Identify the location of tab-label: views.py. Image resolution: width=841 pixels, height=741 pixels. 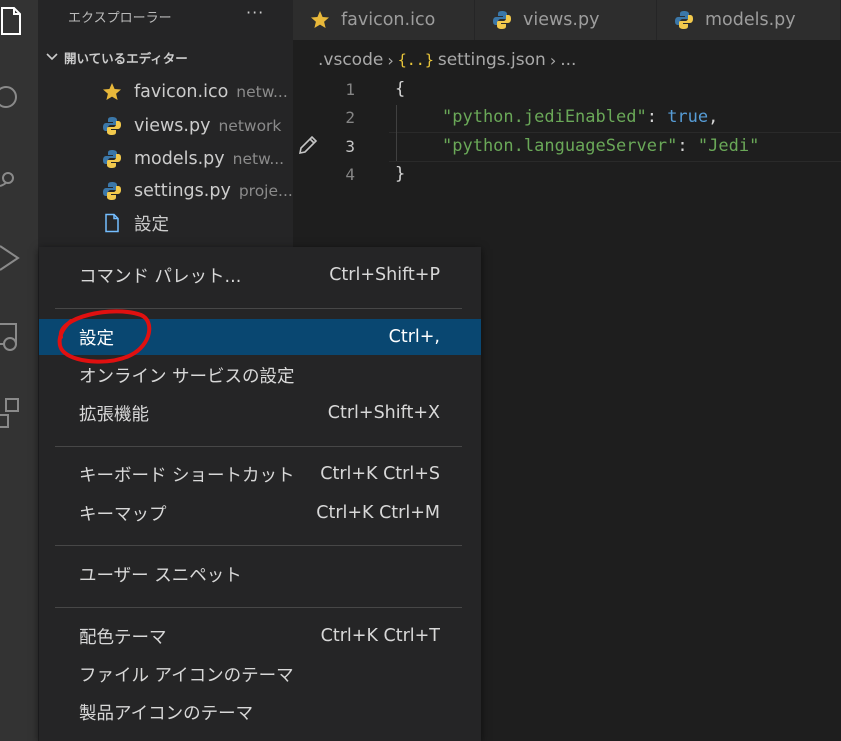
(561, 20).